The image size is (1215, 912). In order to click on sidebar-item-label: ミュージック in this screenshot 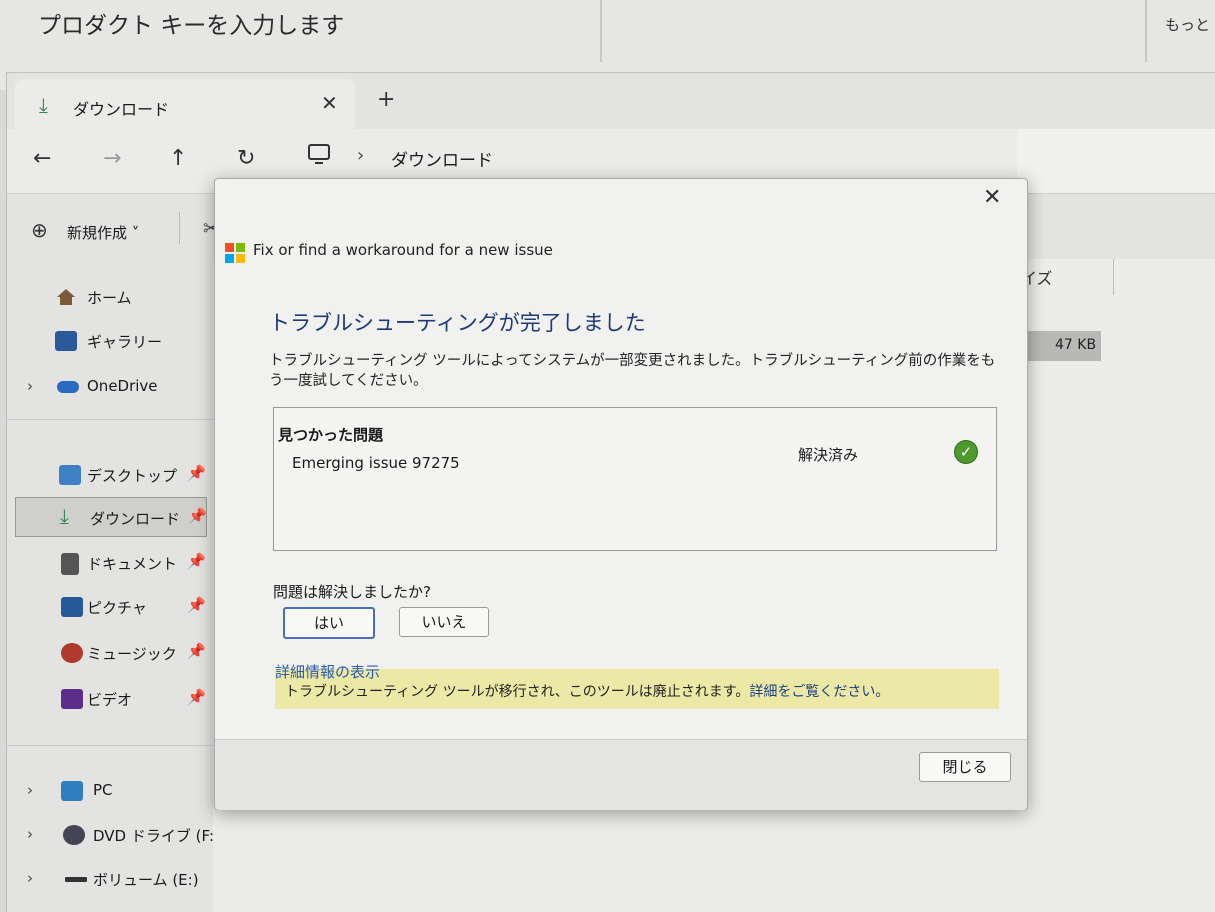, I will do `click(132, 654)`.